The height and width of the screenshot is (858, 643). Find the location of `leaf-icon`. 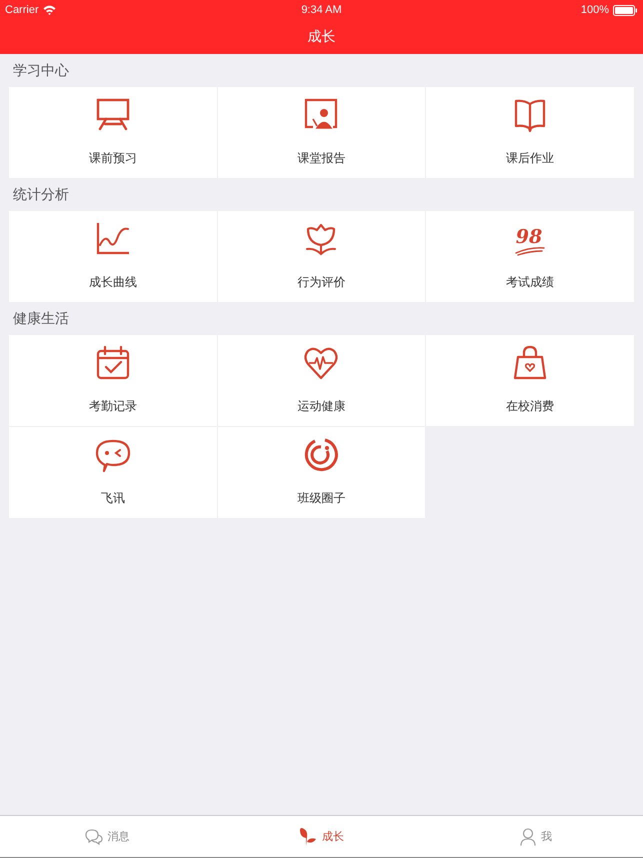

leaf-icon is located at coordinates (307, 836).